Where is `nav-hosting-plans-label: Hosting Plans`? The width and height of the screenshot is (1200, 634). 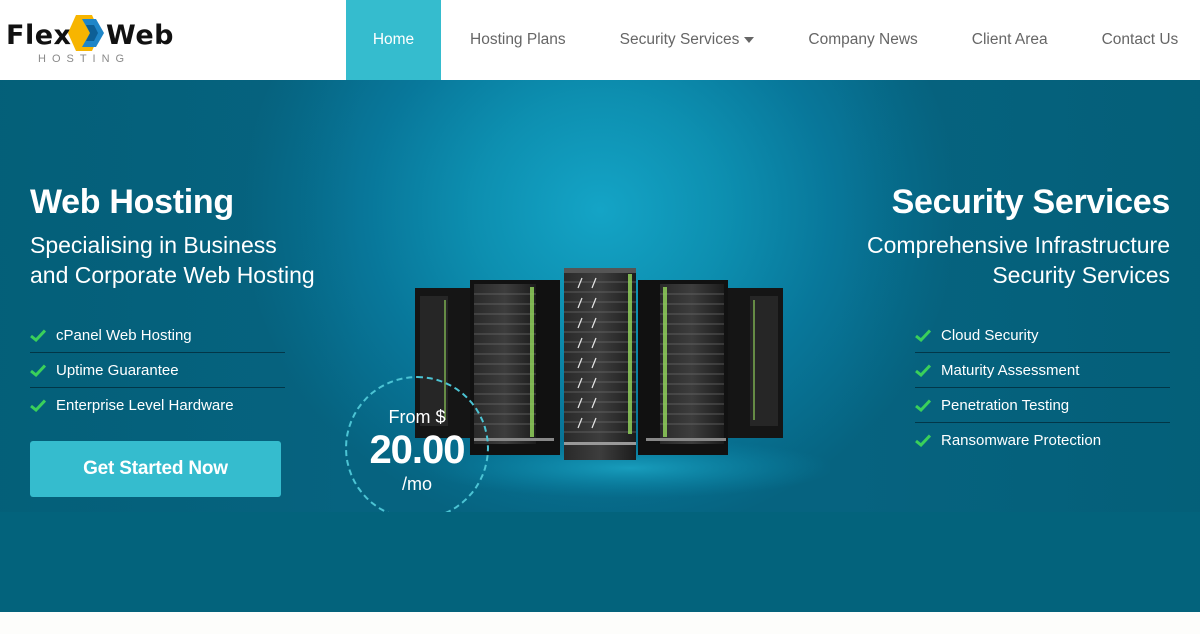
nav-hosting-plans-label: Hosting Plans is located at coordinates (518, 39).